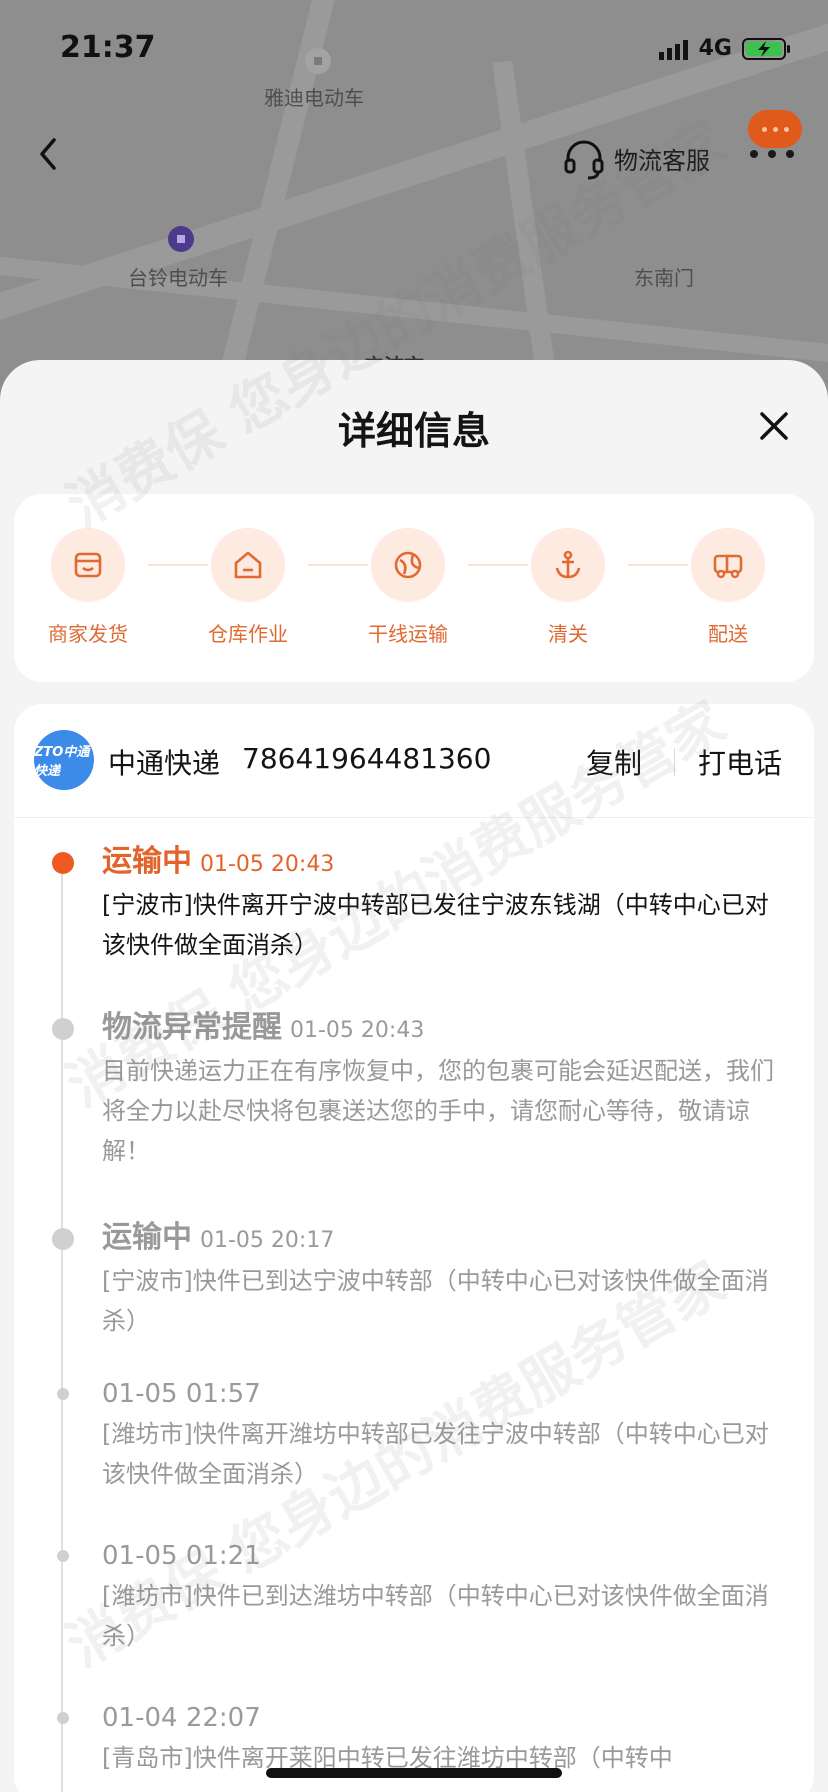  What do you see at coordinates (367, 758) in the screenshot?
I see `tracking-number: 78641964481360` at bounding box center [367, 758].